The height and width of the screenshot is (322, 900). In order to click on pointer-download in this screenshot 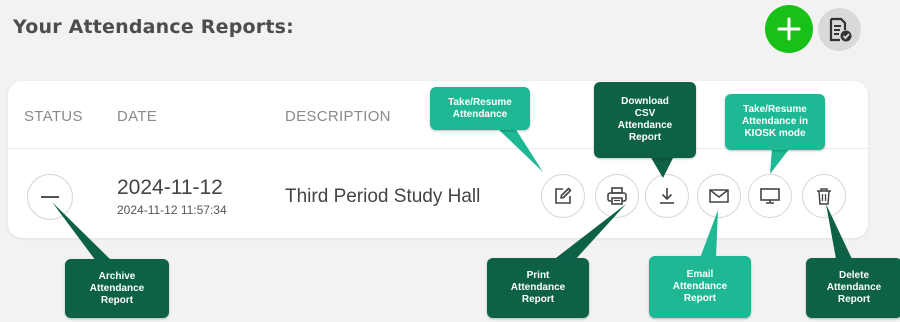, I will do `click(662, 167)`.